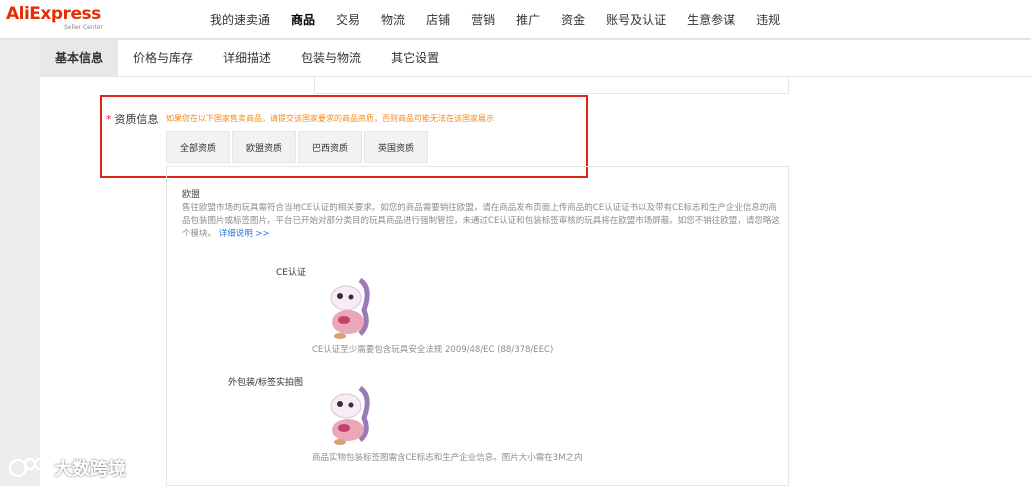 The width and height of the screenshot is (1031, 486). I want to click on tab-basic-info: 基本信息, so click(79, 58).